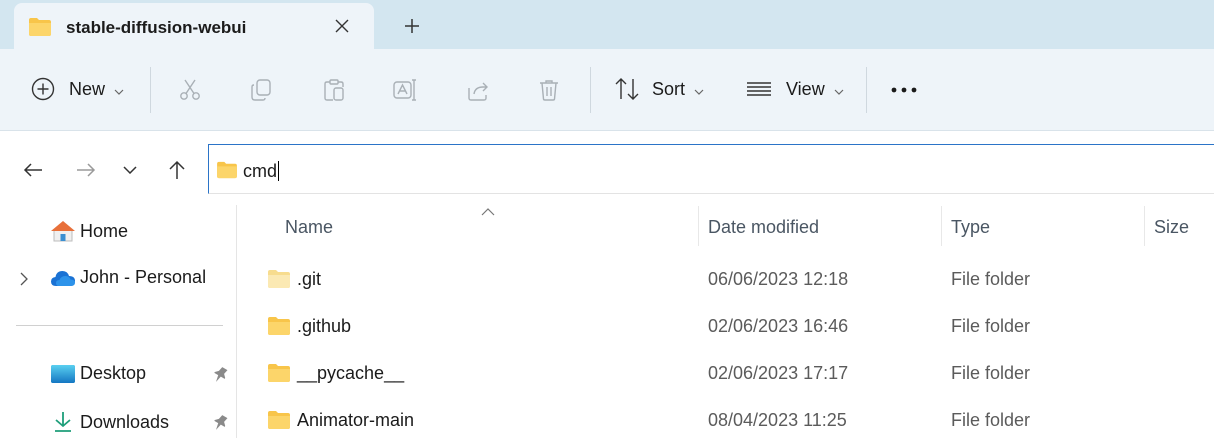 This screenshot has width=1214, height=438. What do you see at coordinates (1171, 227) in the screenshot?
I see `column-header-size: Size` at bounding box center [1171, 227].